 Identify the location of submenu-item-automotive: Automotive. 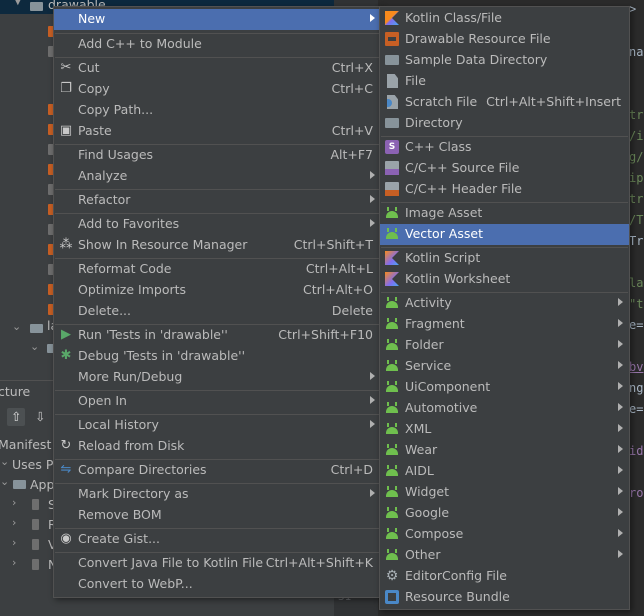
(504, 408).